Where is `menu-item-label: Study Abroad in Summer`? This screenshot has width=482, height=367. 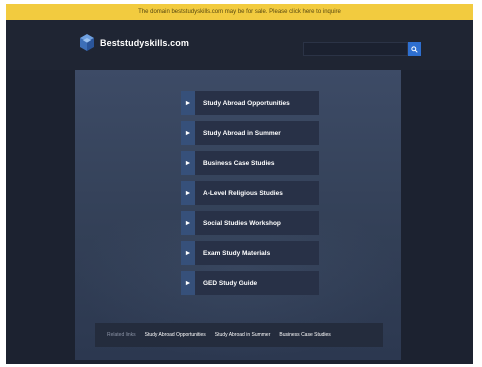
menu-item-label: Study Abroad in Summer is located at coordinates (242, 133).